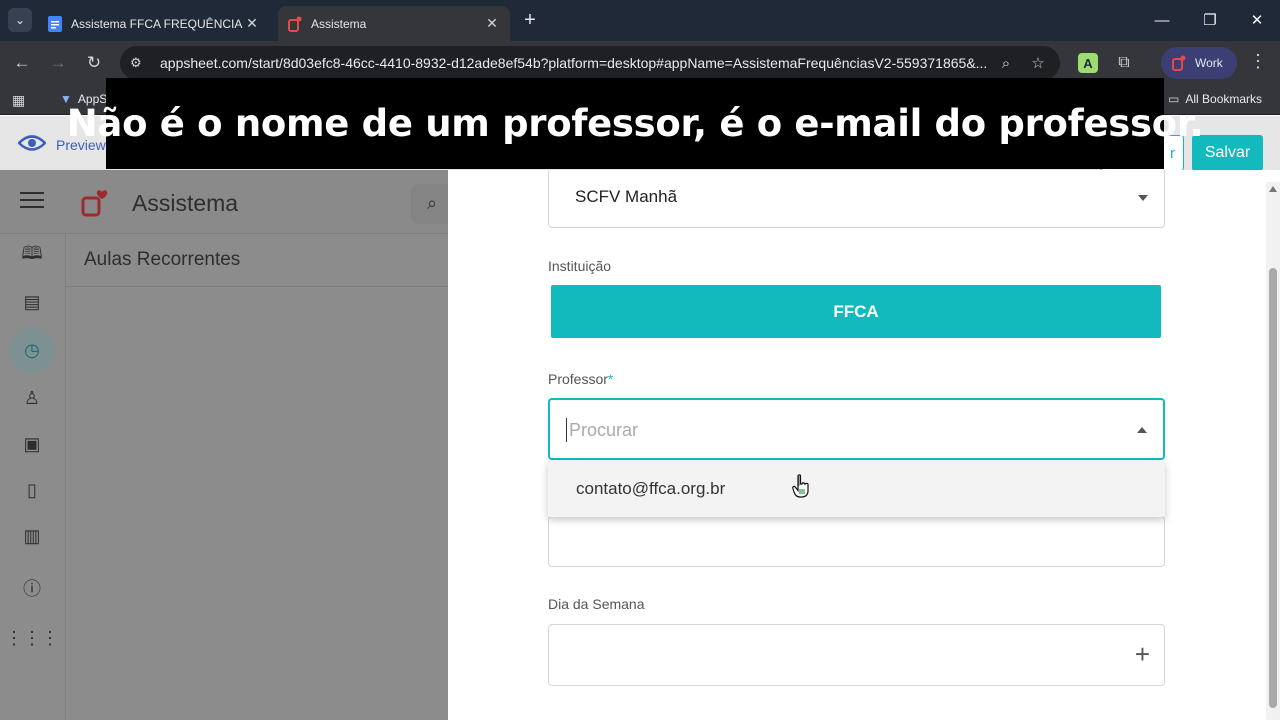 Image resolution: width=1280 pixels, height=720 pixels. Describe the element at coordinates (1162, 20) in the screenshot. I see `minimize-icon: —` at that location.